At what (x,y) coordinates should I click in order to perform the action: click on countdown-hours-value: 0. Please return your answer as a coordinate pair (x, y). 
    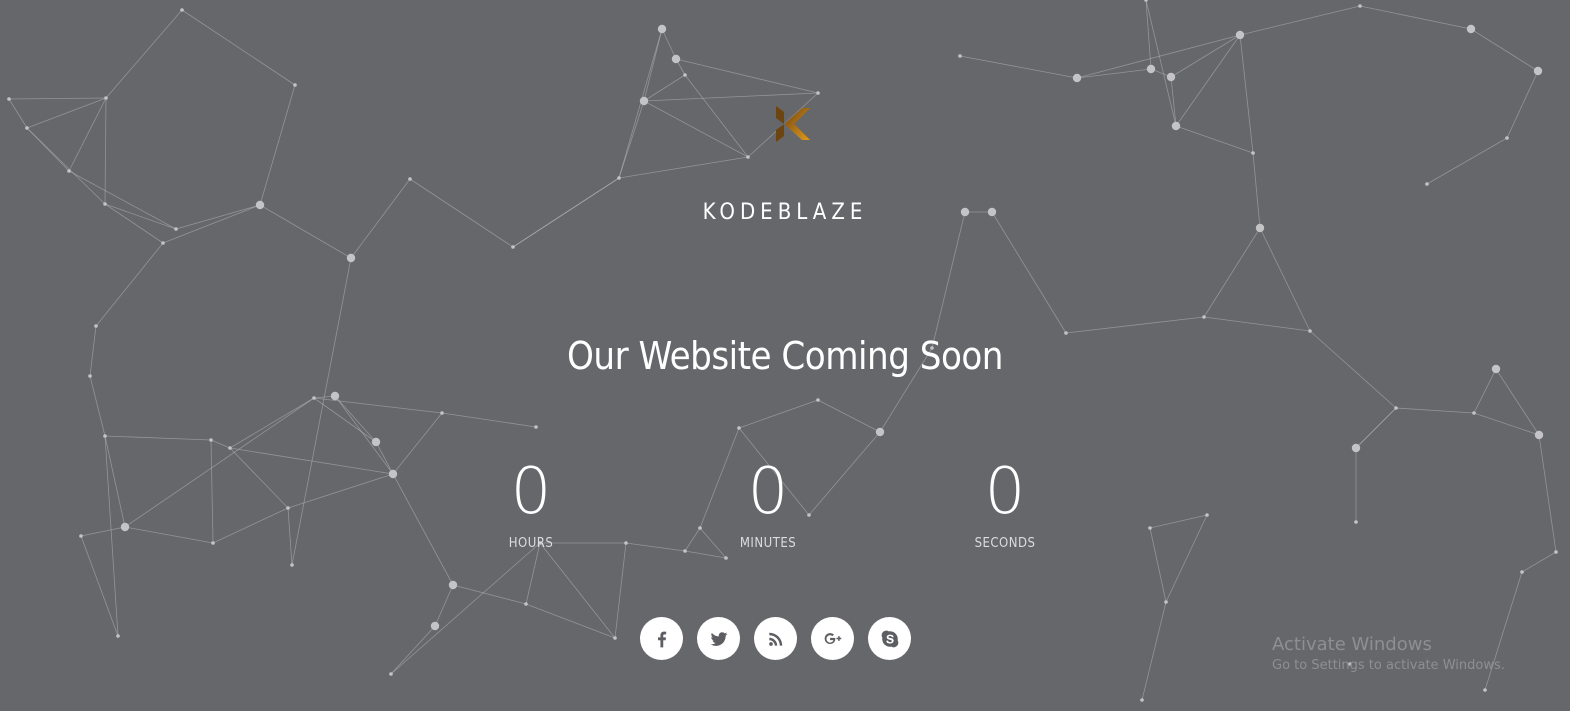
    Looking at the image, I should click on (531, 492).